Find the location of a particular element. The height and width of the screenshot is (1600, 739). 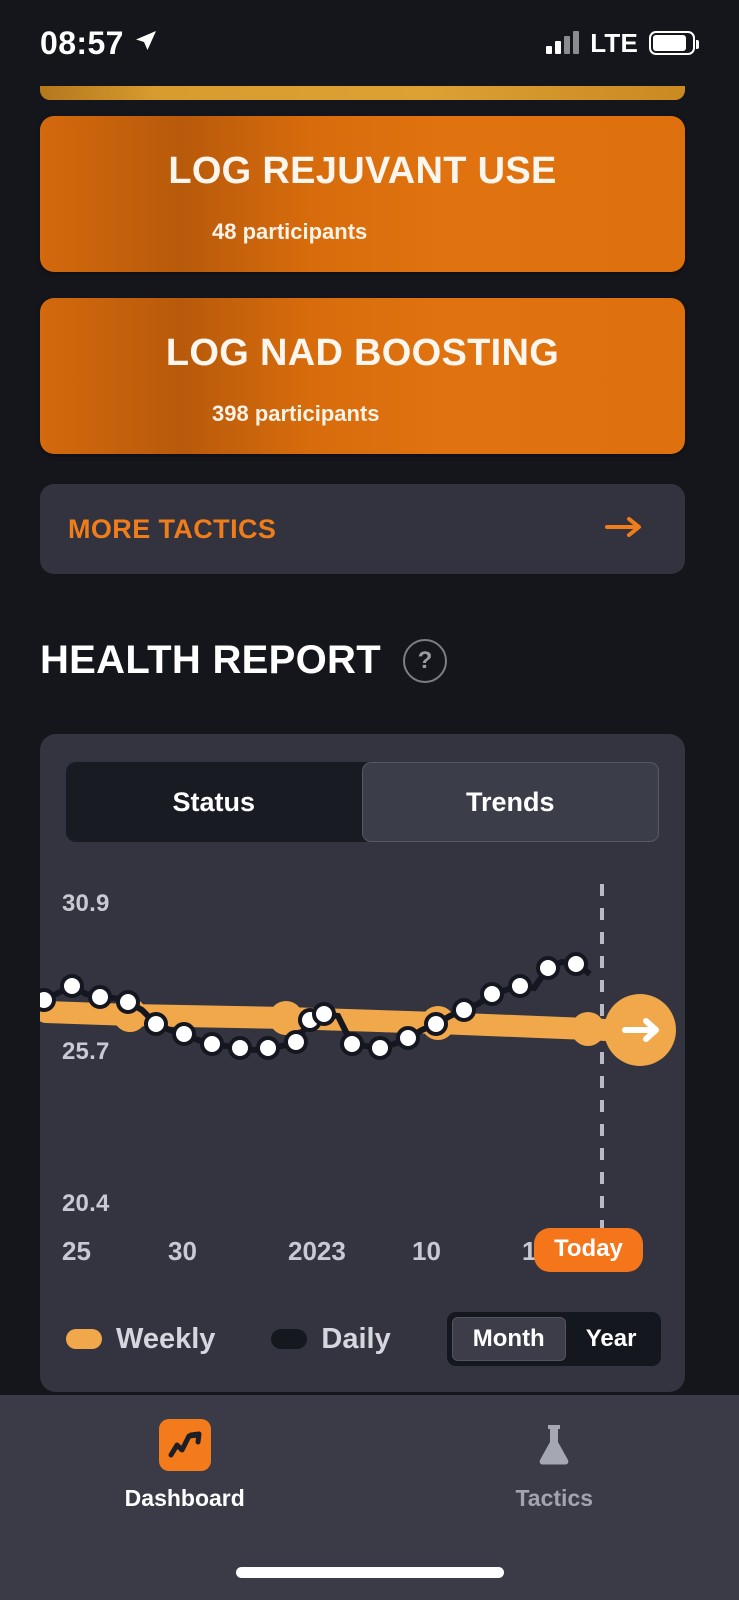

tab-list: Dashboard Tactics is located at coordinates (369, 1453).